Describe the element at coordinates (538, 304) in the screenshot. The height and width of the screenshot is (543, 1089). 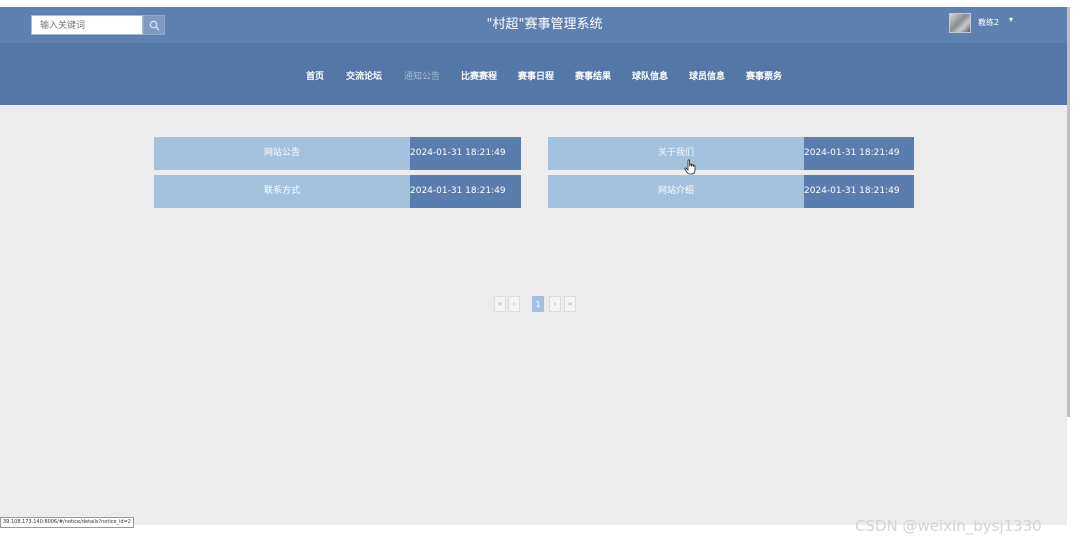
I see `pagination-page-current: 1` at that location.